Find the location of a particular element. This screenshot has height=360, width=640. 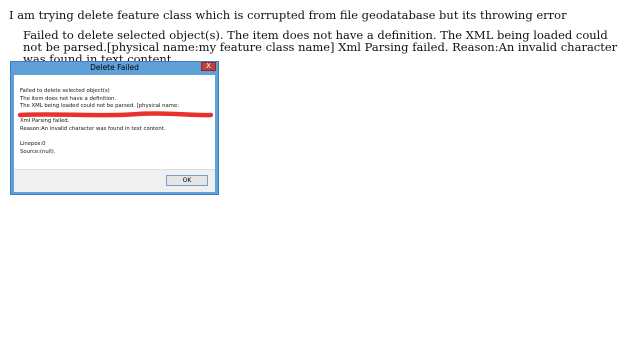

dialog-title: Delete Failed is located at coordinates (114, 67).